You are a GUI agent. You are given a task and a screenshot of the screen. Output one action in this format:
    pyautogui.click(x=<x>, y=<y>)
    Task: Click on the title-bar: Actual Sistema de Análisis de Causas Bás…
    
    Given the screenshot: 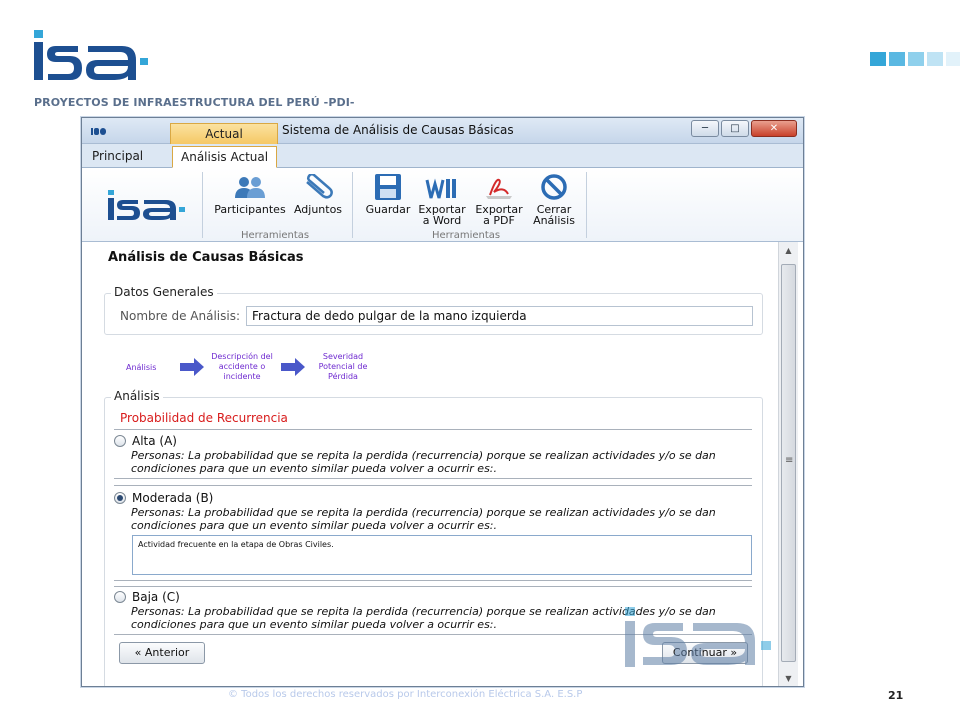 What is the action you would take?
    pyautogui.click(x=442, y=131)
    